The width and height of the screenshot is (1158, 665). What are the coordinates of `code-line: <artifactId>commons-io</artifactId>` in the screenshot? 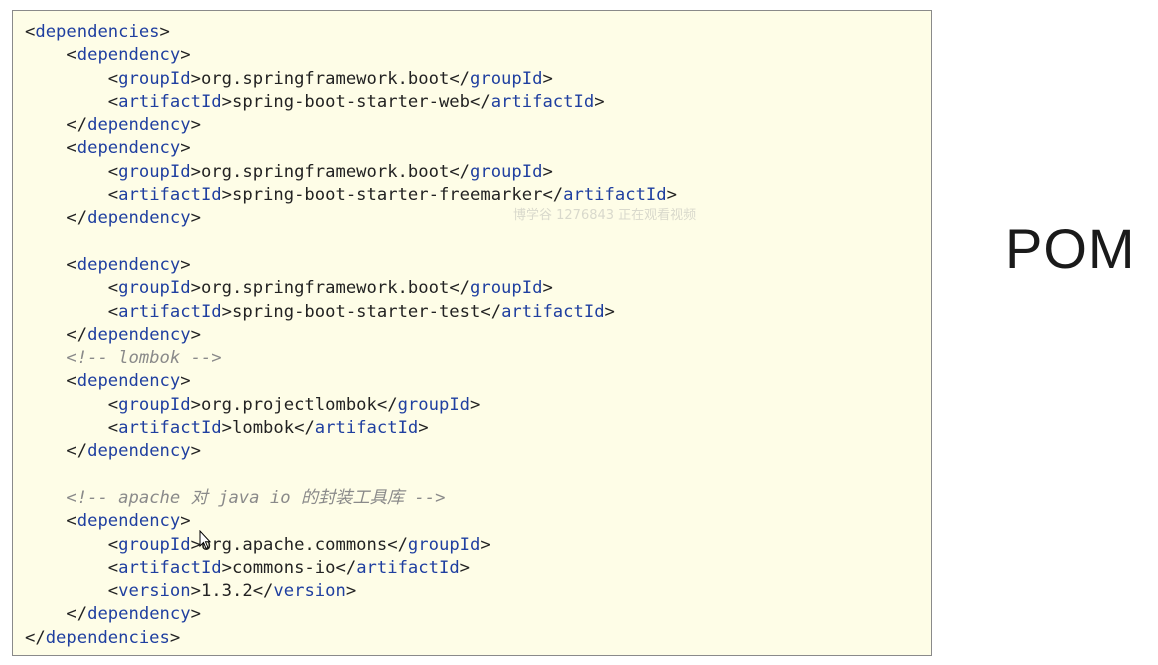 It's located at (289, 567).